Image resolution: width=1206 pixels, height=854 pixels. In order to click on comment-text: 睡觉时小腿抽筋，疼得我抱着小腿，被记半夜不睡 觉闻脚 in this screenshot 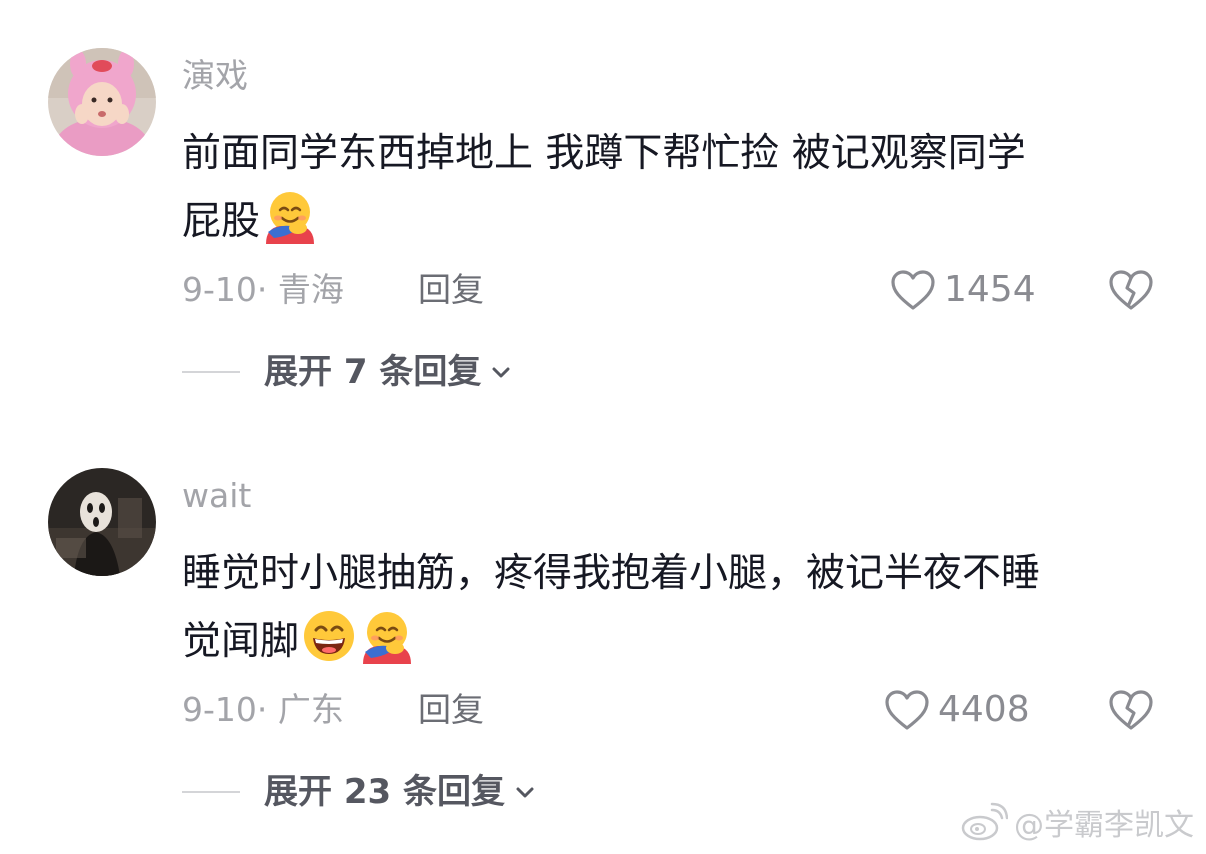, I will do `click(672, 608)`.